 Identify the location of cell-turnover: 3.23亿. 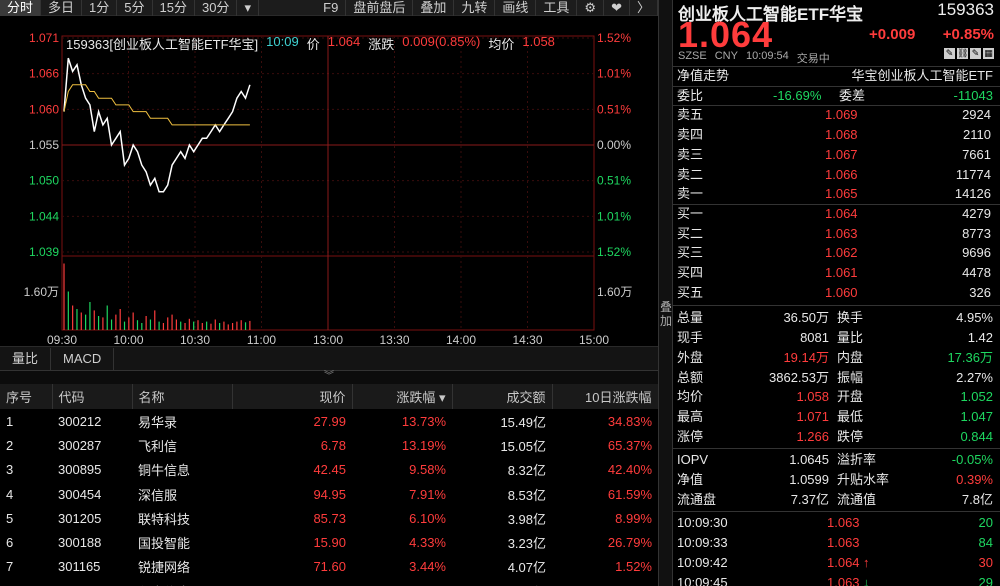
(526, 544).